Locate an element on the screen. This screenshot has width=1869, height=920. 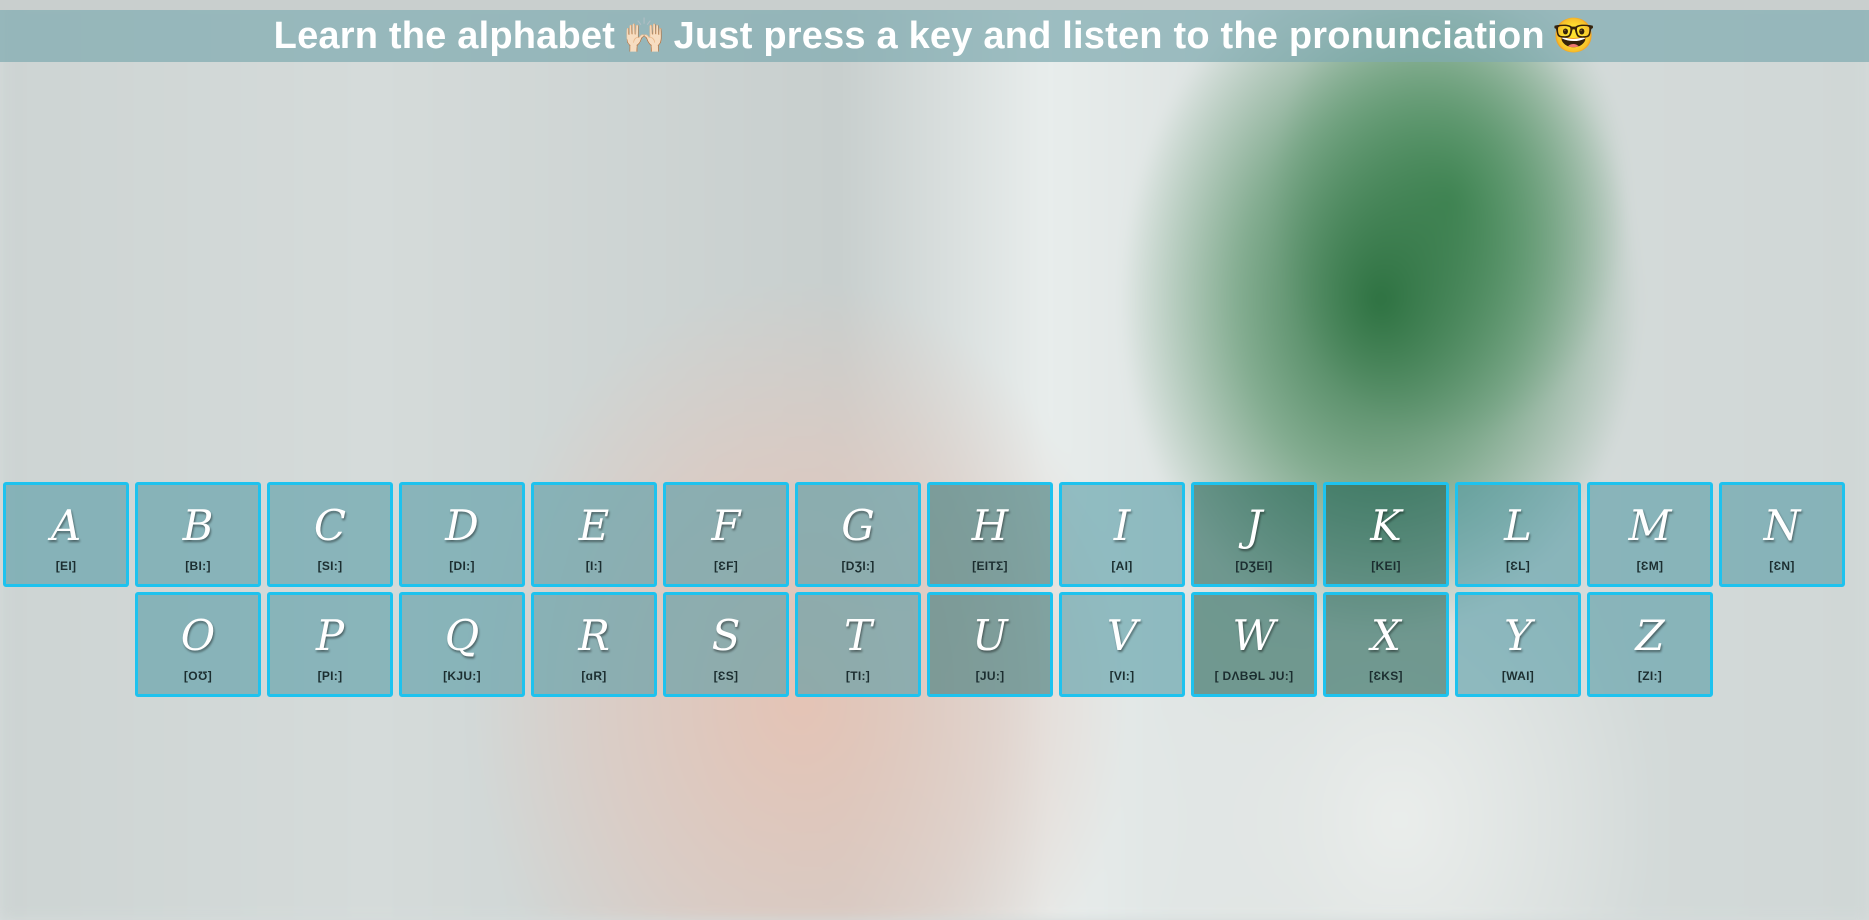
key-pronunciation: [ƐM] is located at coordinates (1650, 566).